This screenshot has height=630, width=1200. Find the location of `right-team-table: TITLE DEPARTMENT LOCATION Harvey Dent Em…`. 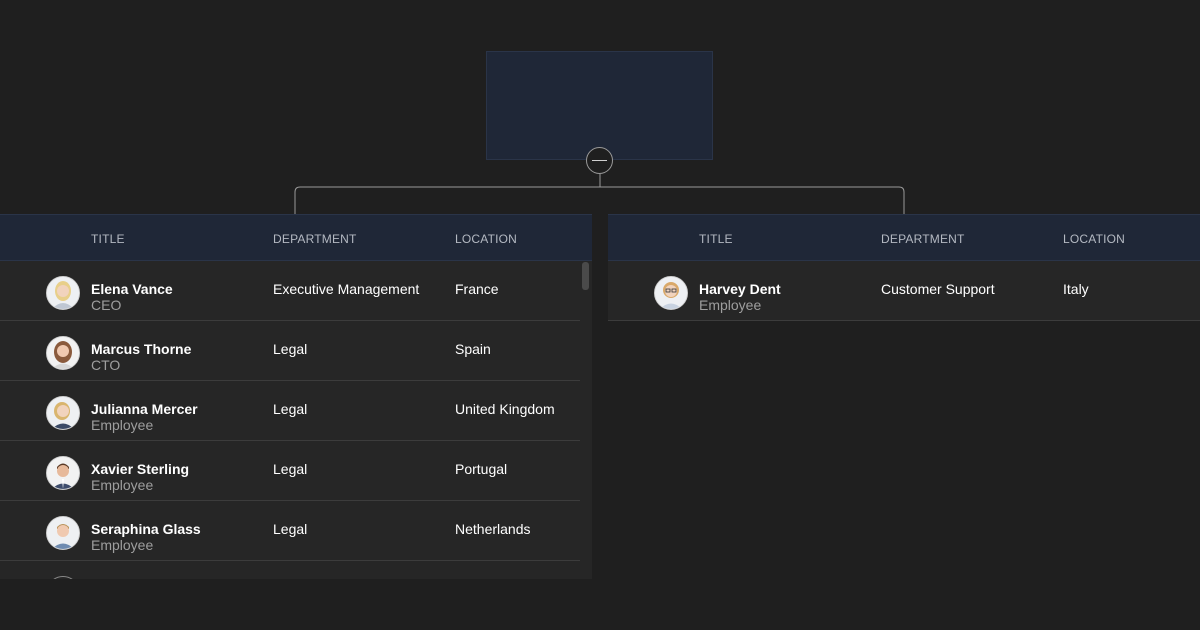

right-team-table: TITLE DEPARTMENT LOCATION Harvey Dent Em… is located at coordinates (904, 267).